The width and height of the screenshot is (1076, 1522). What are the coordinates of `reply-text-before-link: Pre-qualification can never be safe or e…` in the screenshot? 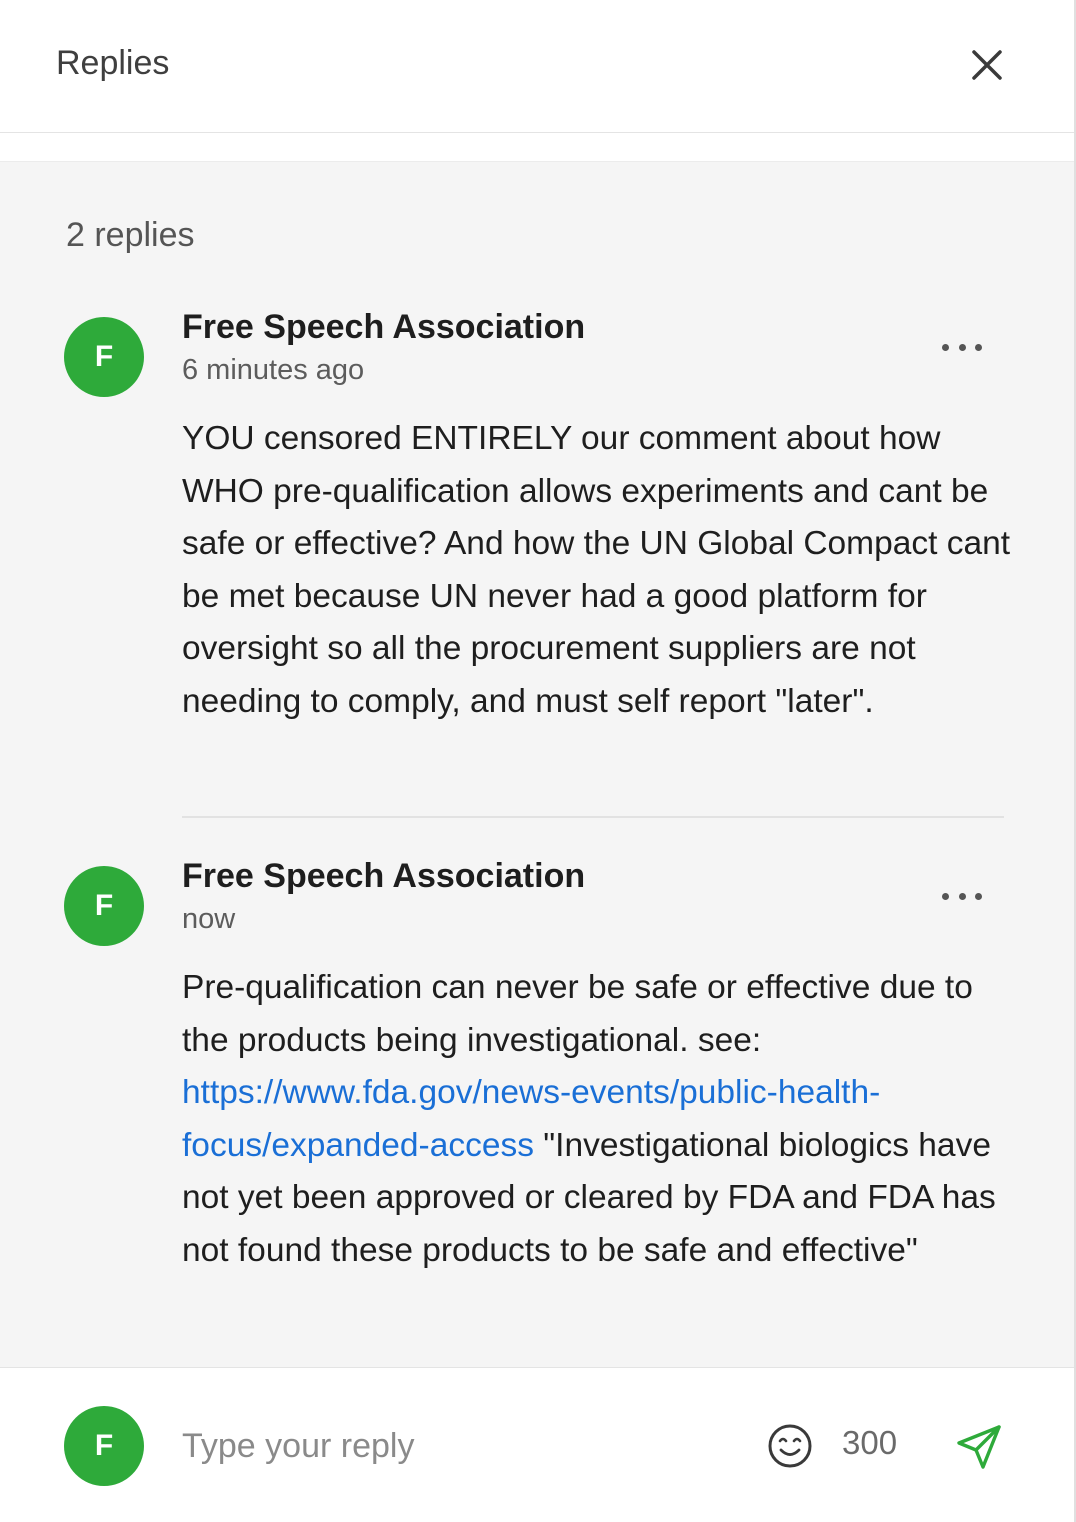 It's located at (577, 1014).